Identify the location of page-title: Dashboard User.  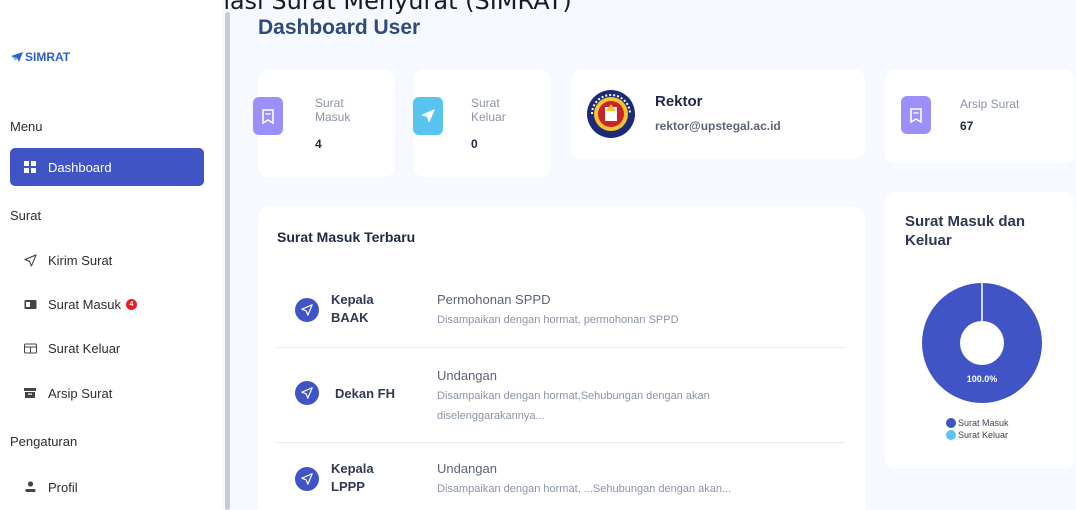
(339, 27).